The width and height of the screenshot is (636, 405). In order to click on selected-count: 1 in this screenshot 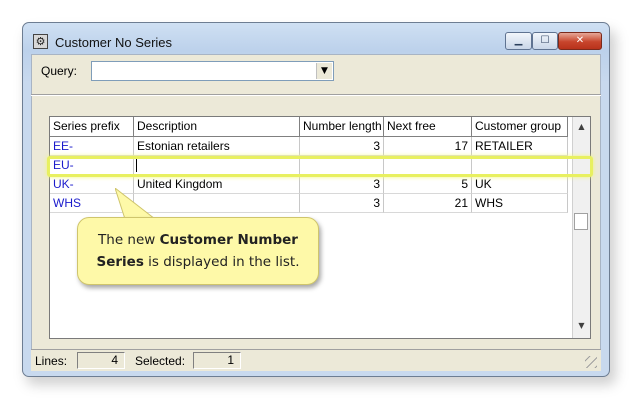, I will do `click(217, 360)`.